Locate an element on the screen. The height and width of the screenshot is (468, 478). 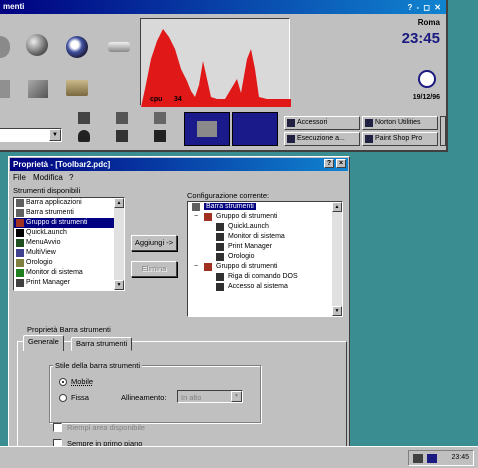
toolbar-window-title: menti is located at coordinates (14, 6).